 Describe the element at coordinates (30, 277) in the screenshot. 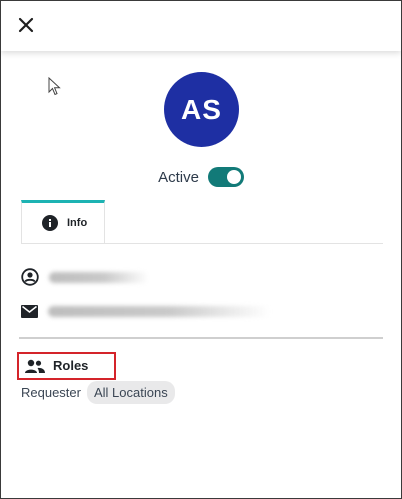

I see `account-circle-icon` at that location.